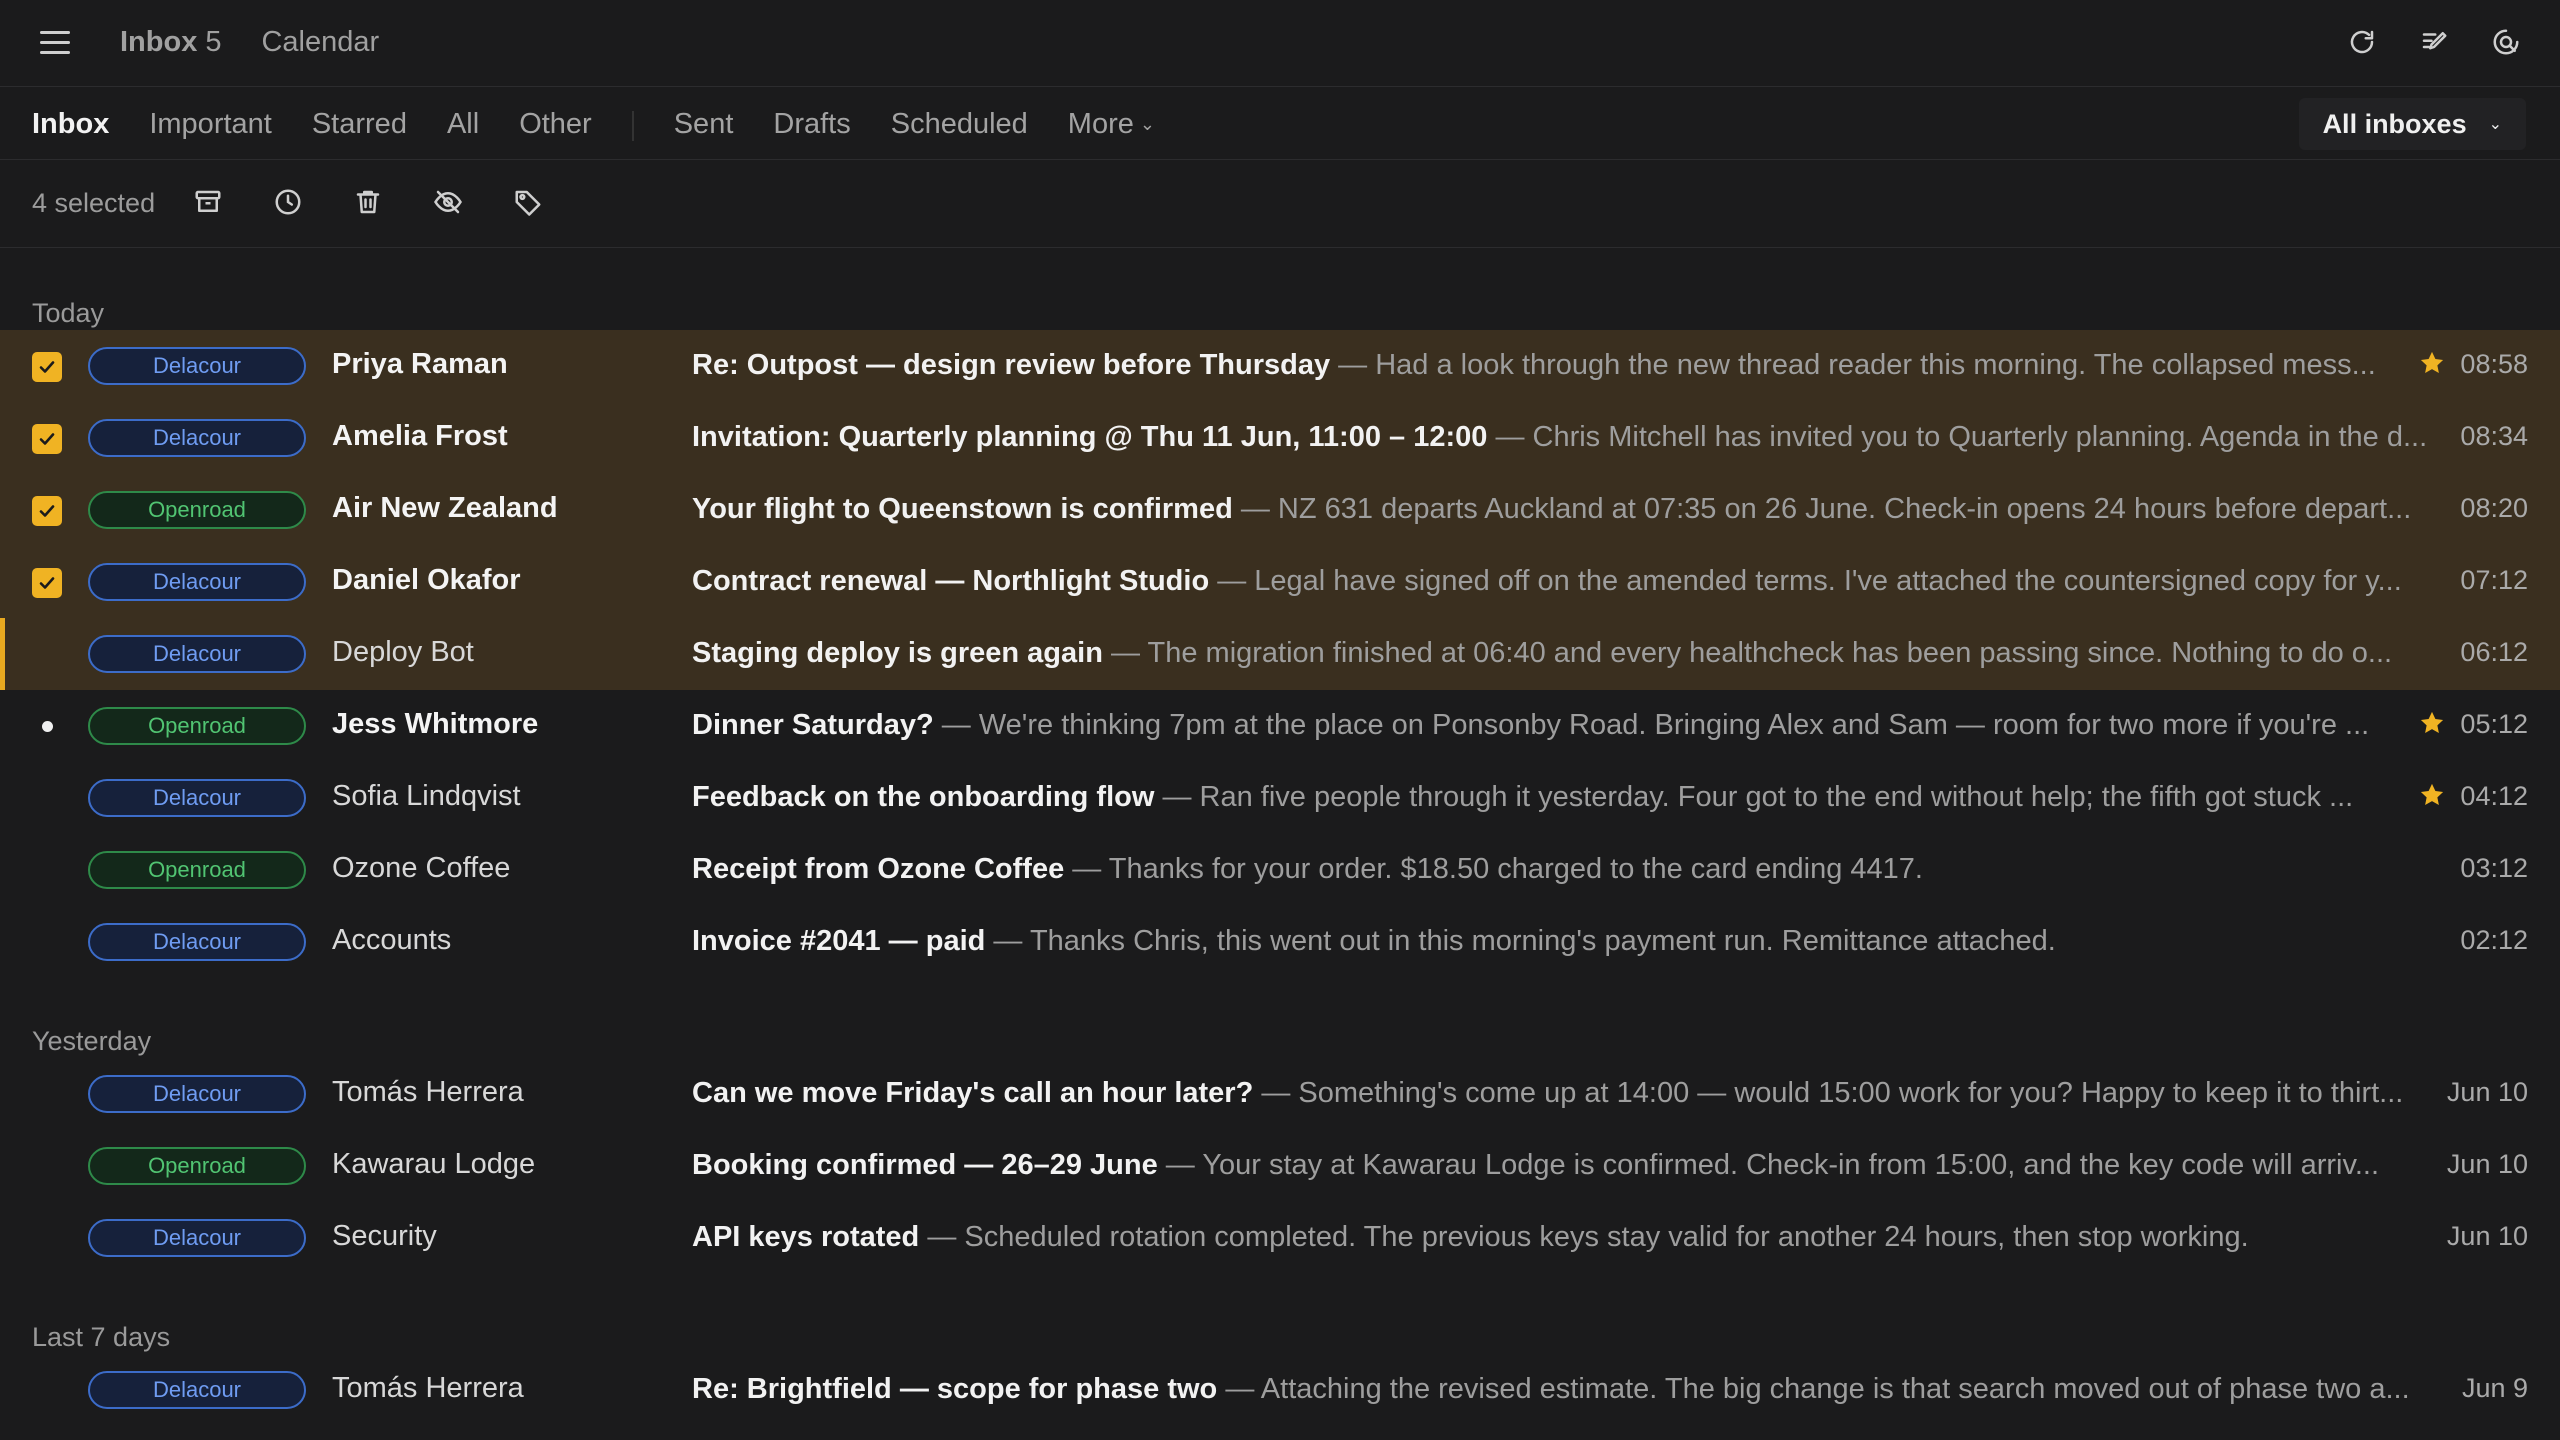 The height and width of the screenshot is (1440, 2560). Describe the element at coordinates (555, 124) in the screenshot. I see `tab-other: Other` at that location.